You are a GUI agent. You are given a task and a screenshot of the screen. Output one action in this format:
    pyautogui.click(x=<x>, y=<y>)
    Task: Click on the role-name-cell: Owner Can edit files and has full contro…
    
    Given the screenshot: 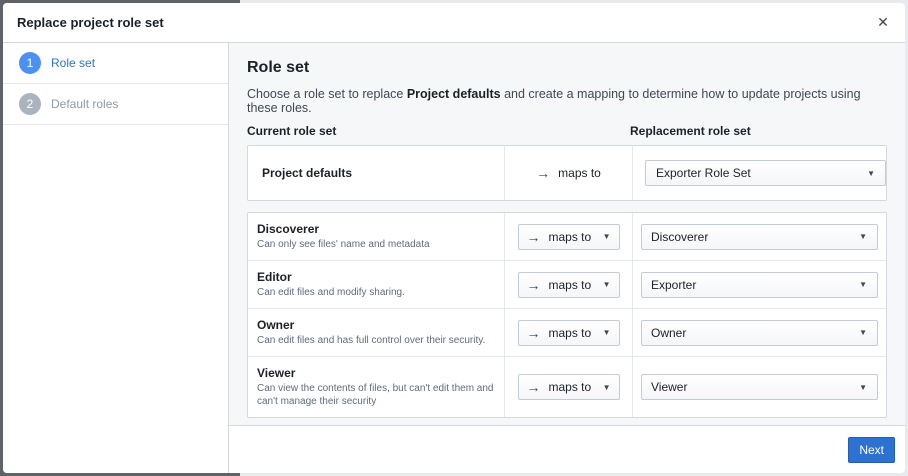 What is the action you would take?
    pyautogui.click(x=376, y=332)
    